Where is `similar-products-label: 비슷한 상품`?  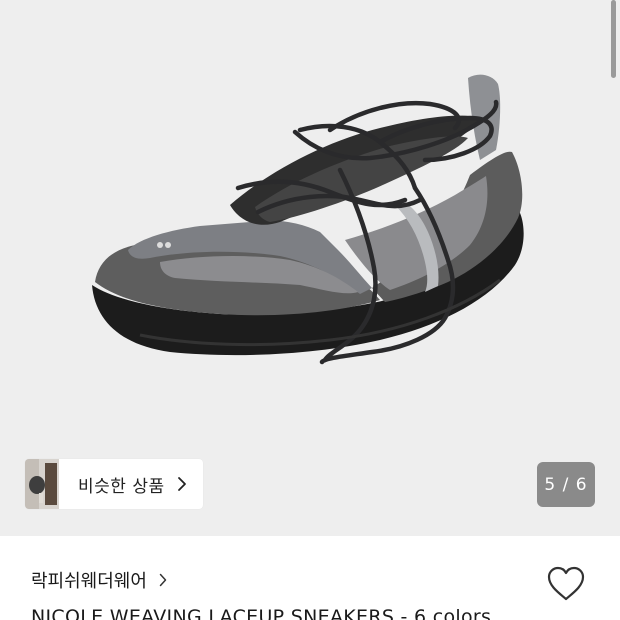 similar-products-label: 비슷한 상품 is located at coordinates (121, 486).